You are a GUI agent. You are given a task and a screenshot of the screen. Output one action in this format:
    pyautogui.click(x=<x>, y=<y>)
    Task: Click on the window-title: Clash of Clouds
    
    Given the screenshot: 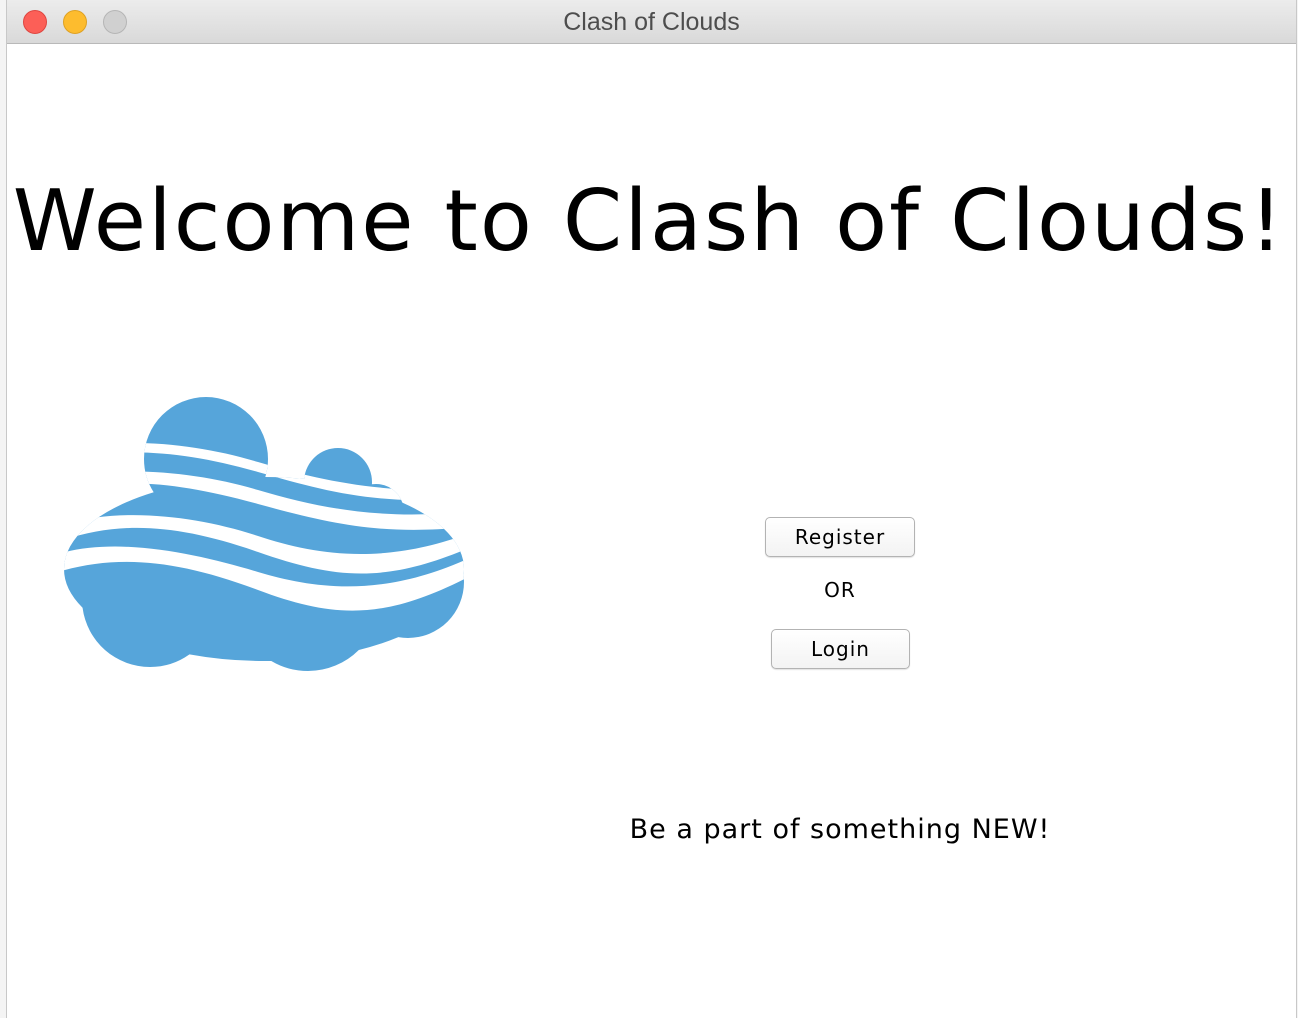 What is the action you would take?
    pyautogui.click(x=651, y=22)
    